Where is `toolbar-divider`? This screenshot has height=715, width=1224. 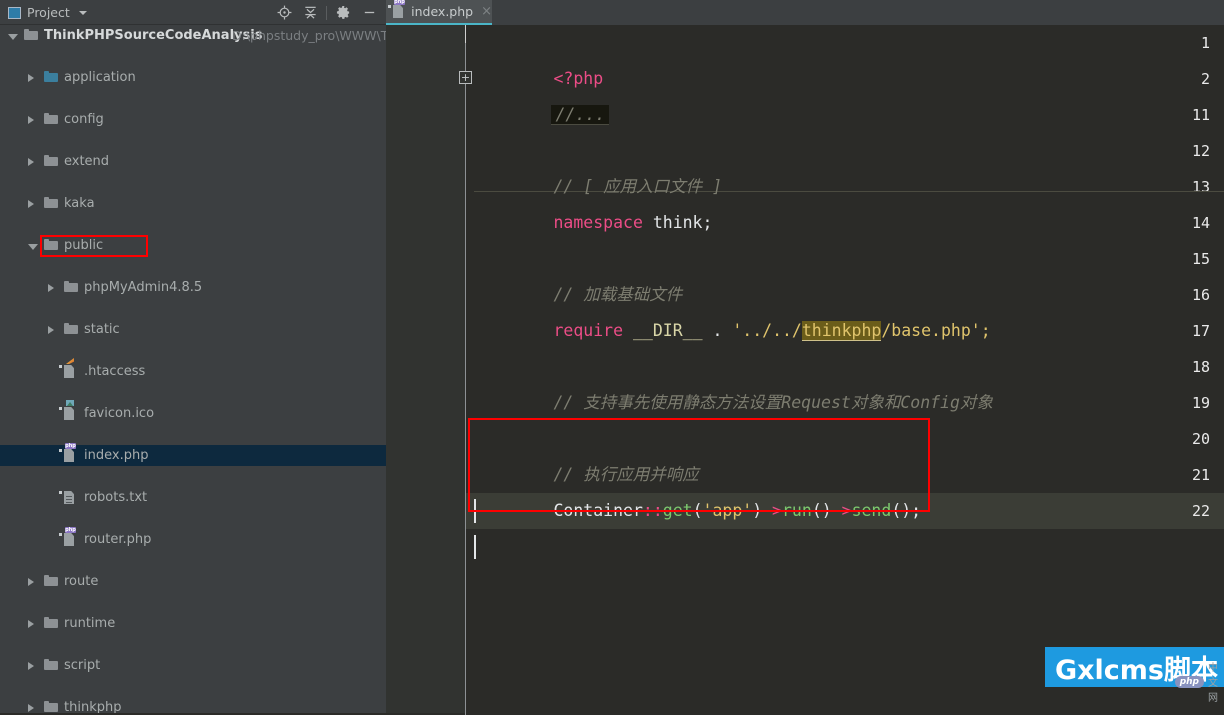
toolbar-divider is located at coordinates (326, 12).